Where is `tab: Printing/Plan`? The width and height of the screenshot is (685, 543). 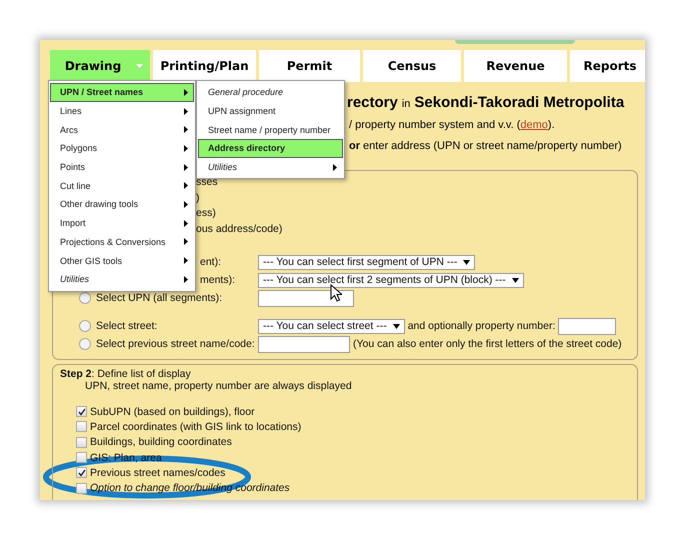
tab: Printing/Plan is located at coordinates (204, 66).